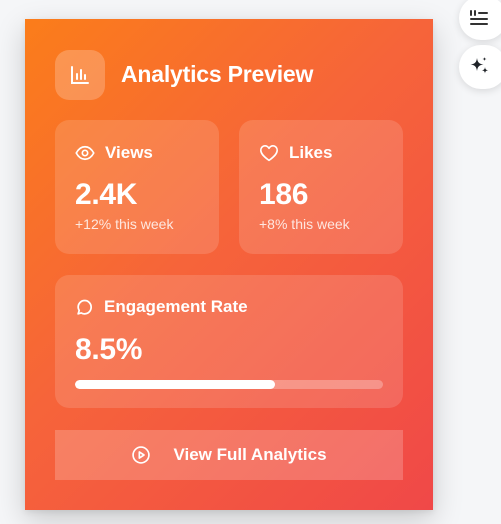 This screenshot has width=501, height=524. Describe the element at coordinates (175, 384) in the screenshot. I see `engagement-progress-fill` at that location.